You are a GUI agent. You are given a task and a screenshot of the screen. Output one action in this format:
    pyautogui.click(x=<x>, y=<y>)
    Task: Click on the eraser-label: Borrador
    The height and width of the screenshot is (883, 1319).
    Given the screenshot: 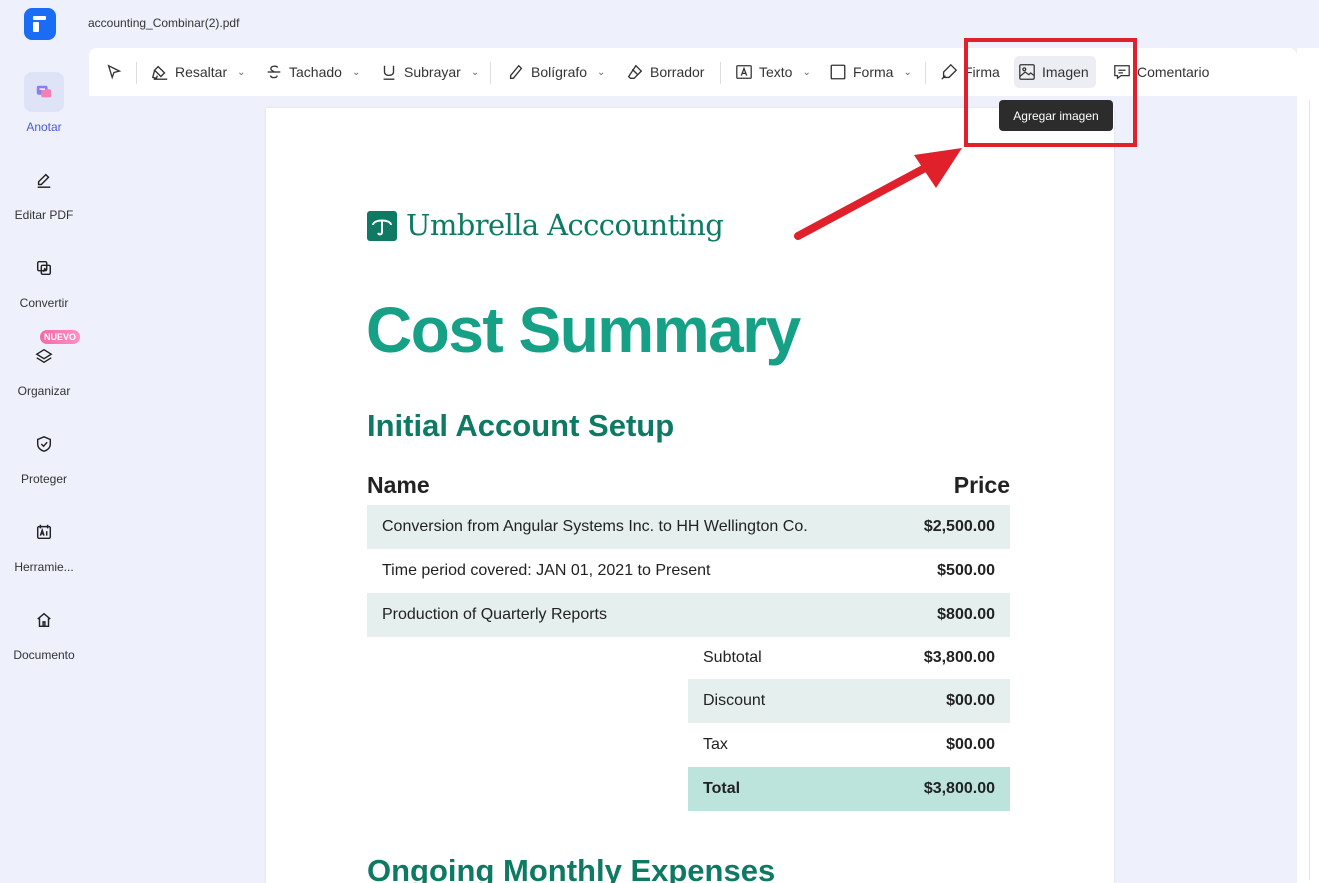 What is the action you would take?
    pyautogui.click(x=677, y=72)
    